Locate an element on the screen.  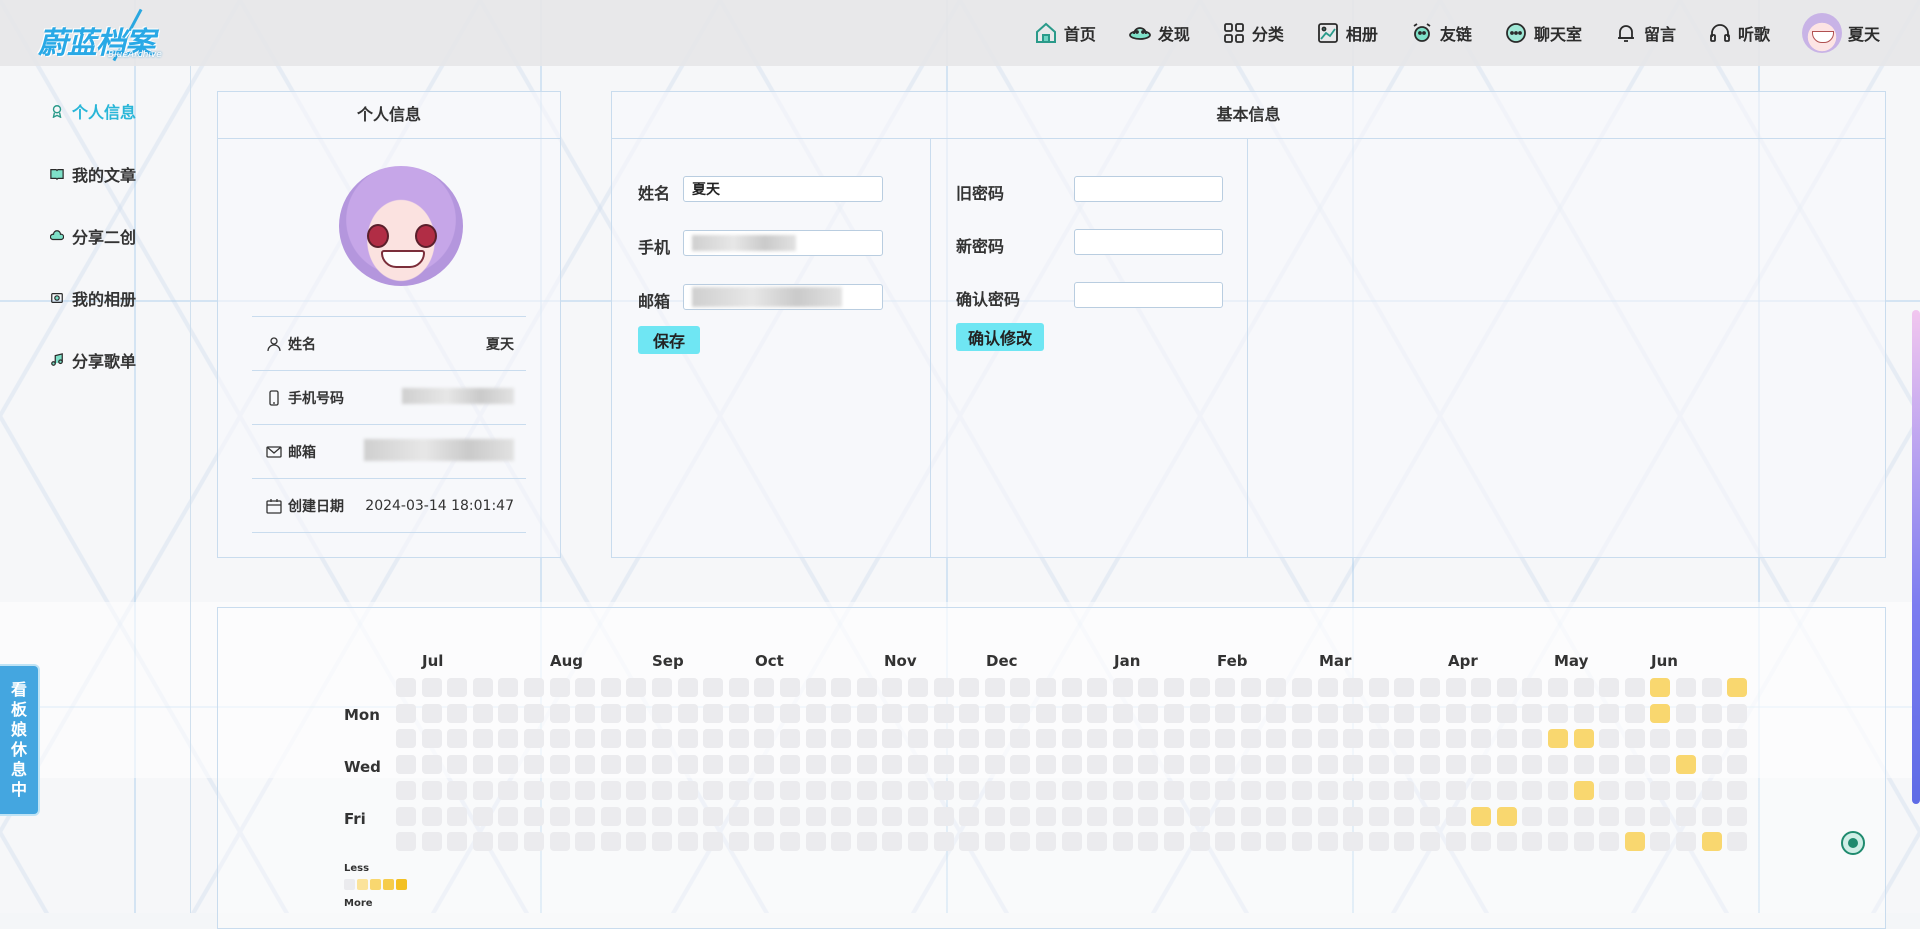
new-password-field is located at coordinates (1148, 242).